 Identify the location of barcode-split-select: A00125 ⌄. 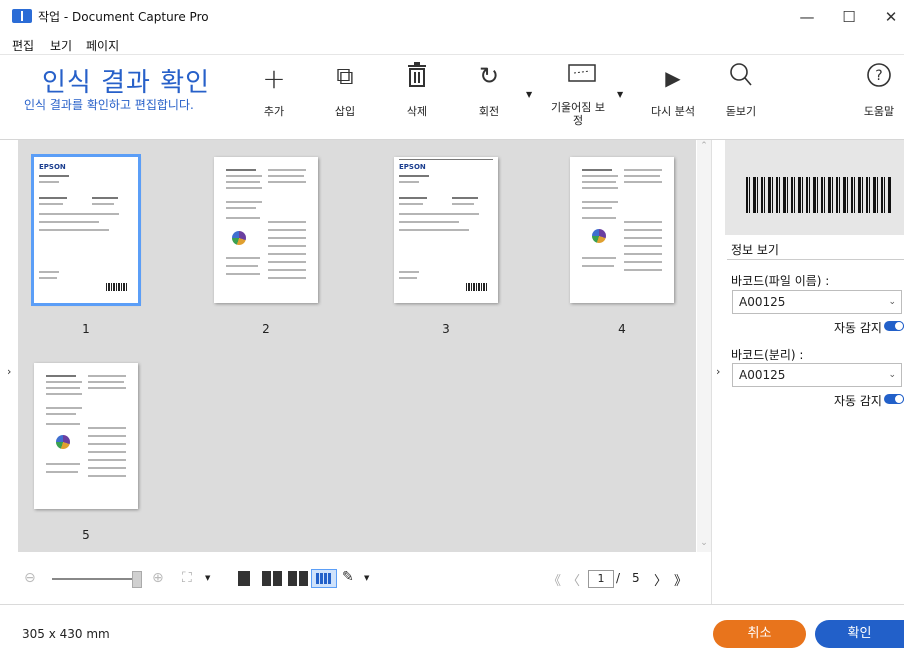
(817, 375).